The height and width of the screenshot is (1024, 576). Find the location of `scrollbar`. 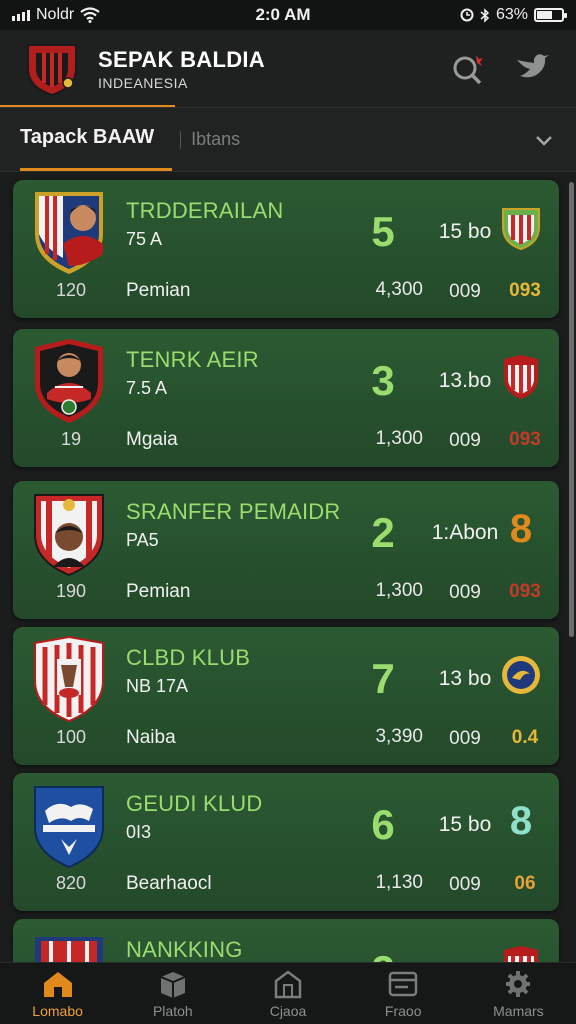

scrollbar is located at coordinates (571, 409).